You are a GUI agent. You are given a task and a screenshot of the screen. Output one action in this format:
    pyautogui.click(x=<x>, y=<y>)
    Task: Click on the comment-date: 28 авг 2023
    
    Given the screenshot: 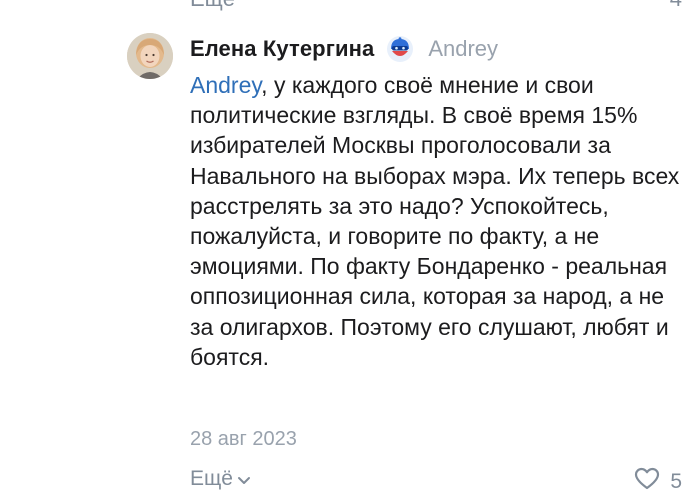 What is the action you would take?
    pyautogui.click(x=243, y=439)
    